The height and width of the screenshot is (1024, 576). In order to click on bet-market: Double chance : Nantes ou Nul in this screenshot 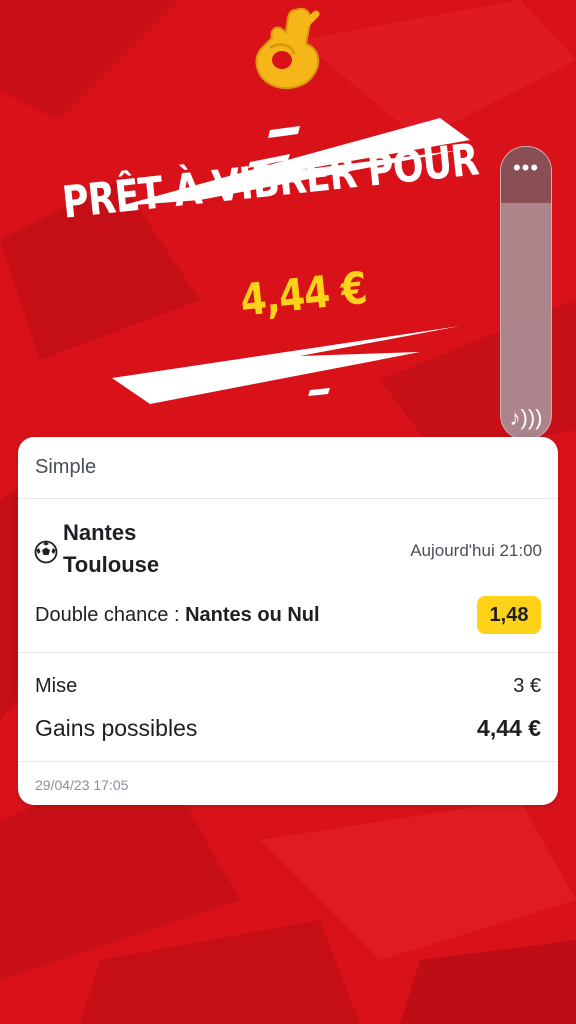, I will do `click(177, 615)`.